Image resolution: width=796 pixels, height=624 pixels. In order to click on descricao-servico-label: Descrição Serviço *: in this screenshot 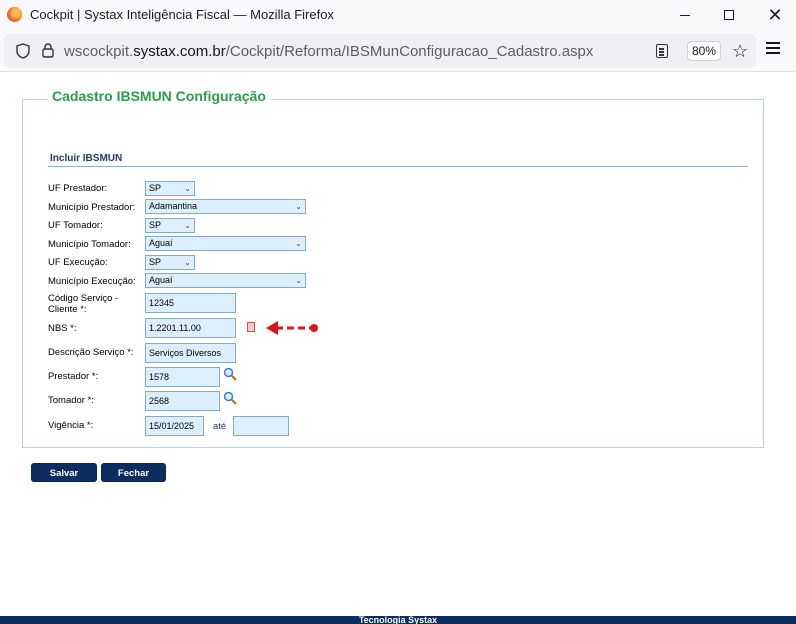, I will do `click(91, 352)`.